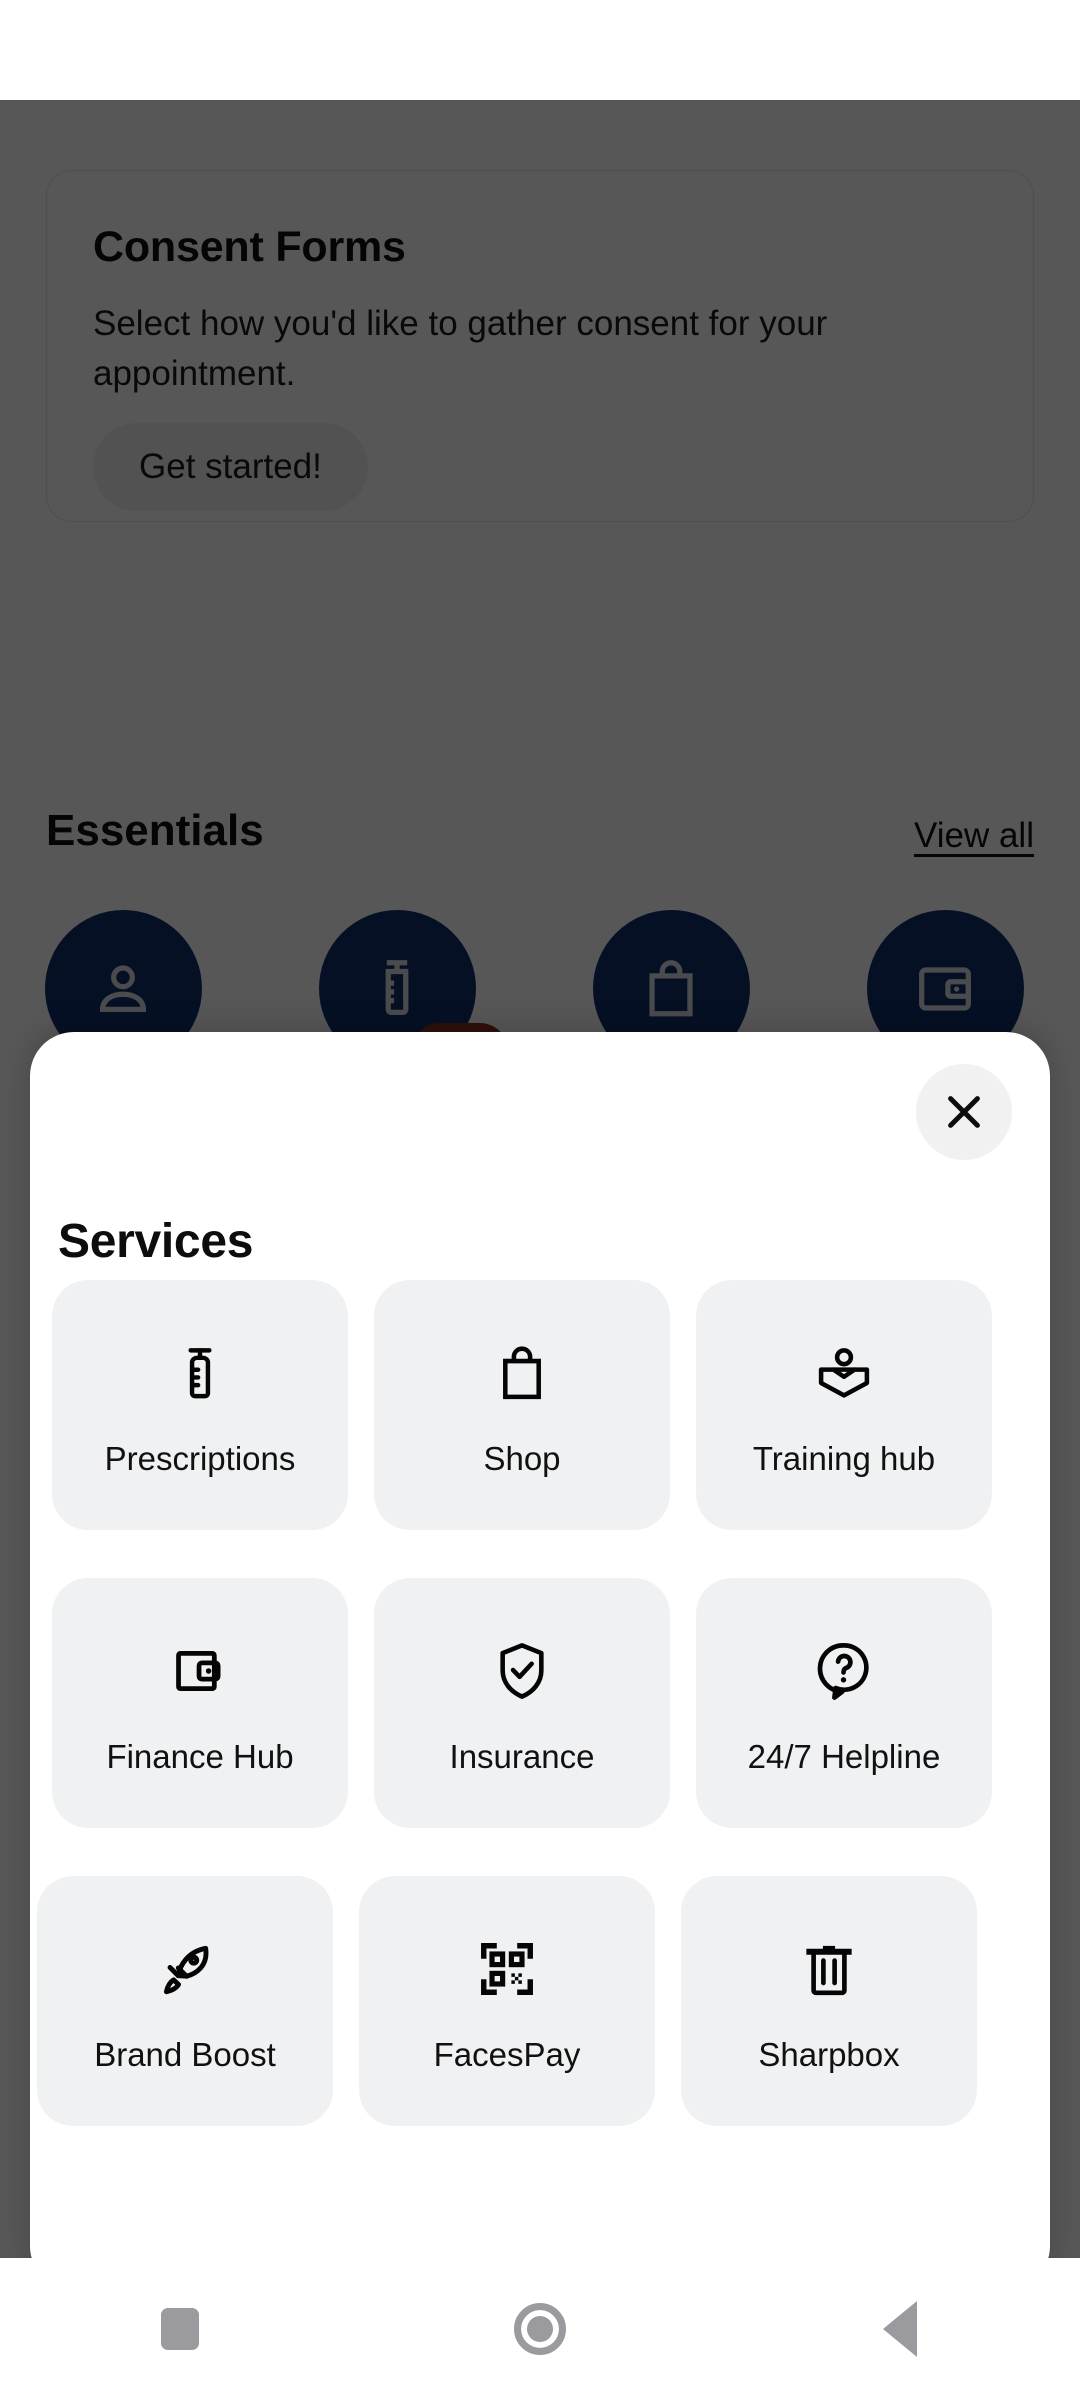  Describe the element at coordinates (540, 50) in the screenshot. I see `status-bar` at that location.